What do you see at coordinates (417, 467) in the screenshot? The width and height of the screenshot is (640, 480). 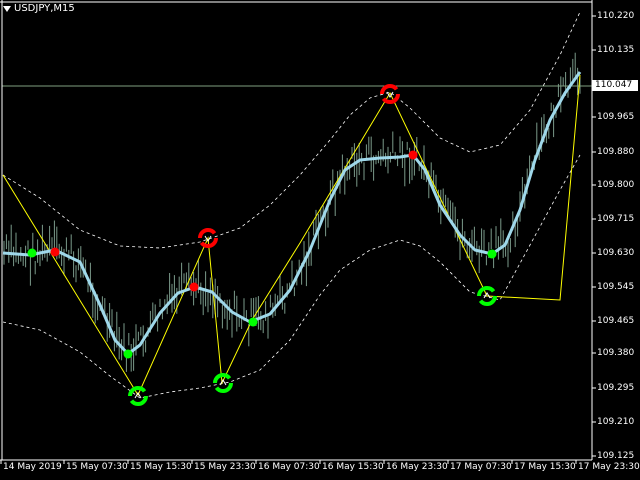 I see `time-axis-label: 16 May 23:30` at bounding box center [417, 467].